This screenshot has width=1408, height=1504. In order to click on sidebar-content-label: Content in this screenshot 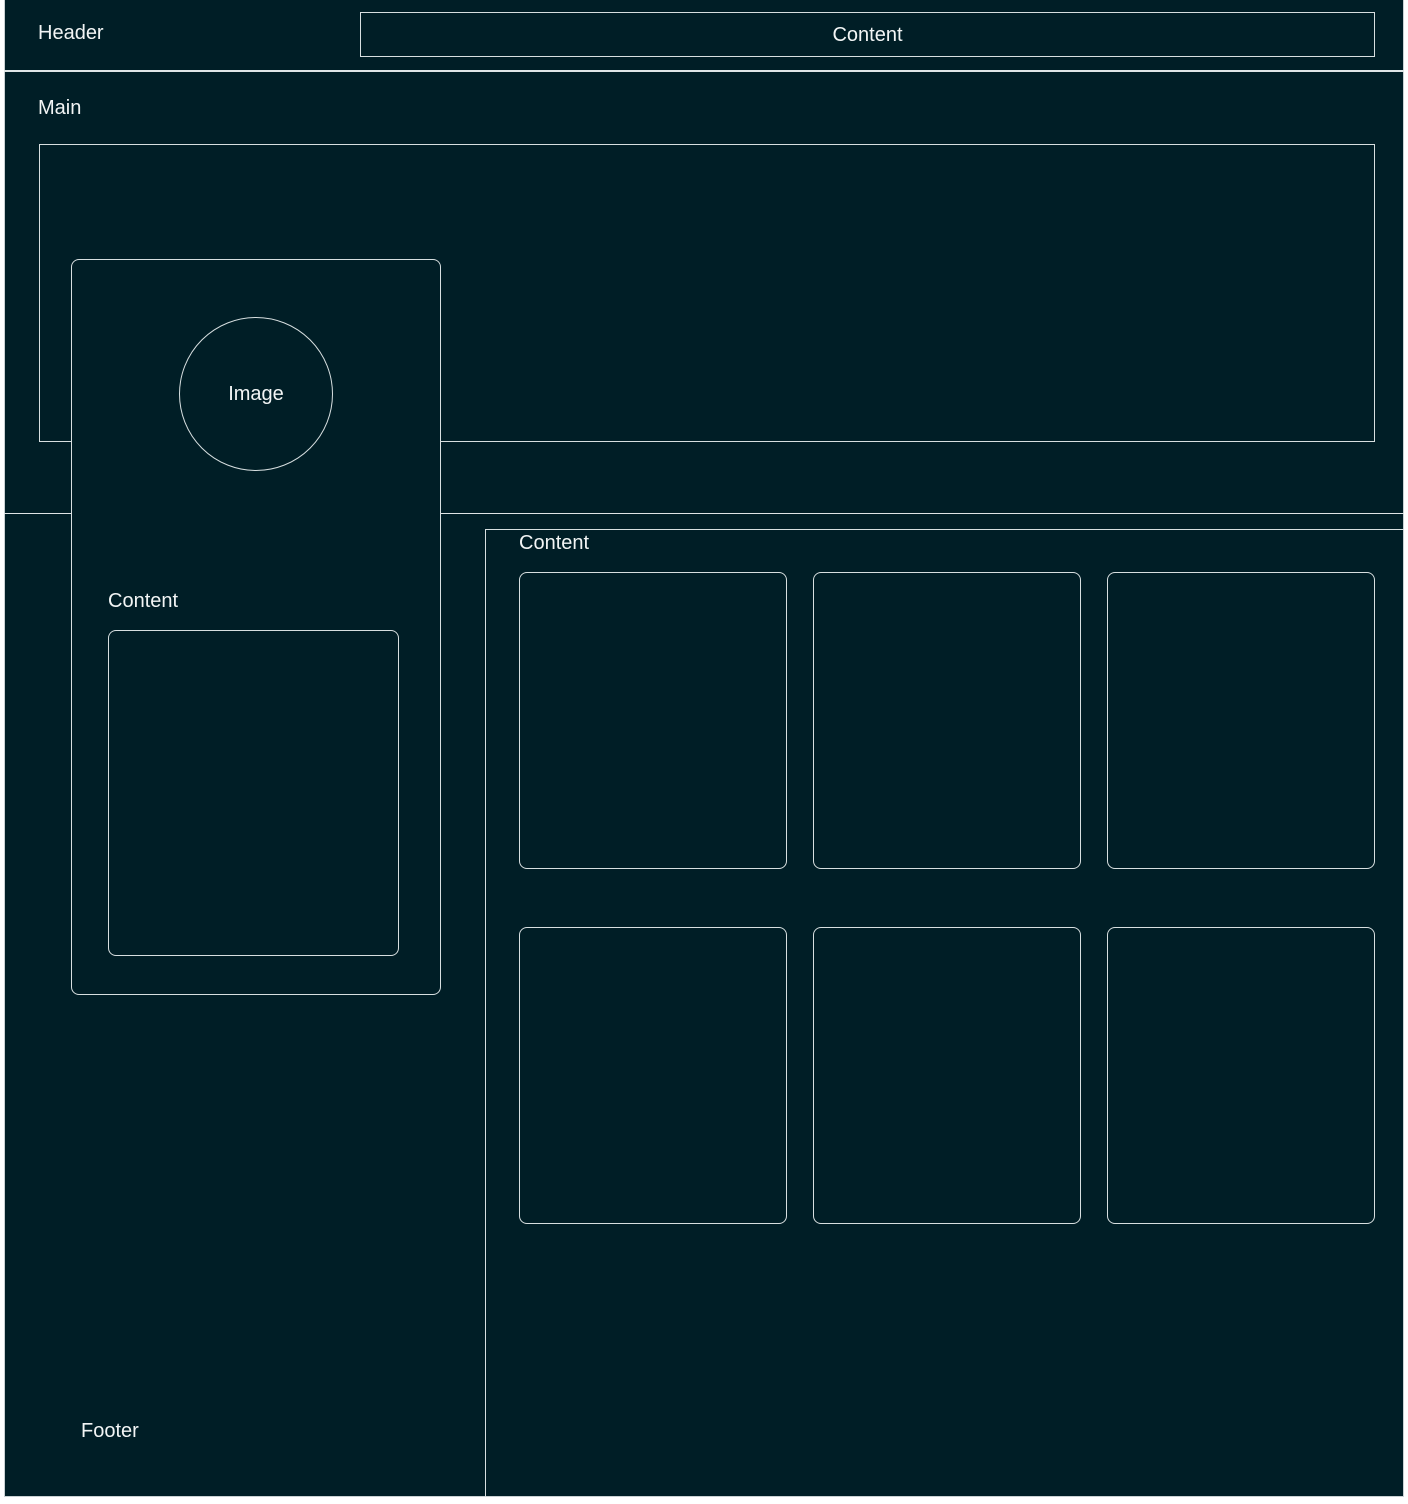, I will do `click(143, 601)`.